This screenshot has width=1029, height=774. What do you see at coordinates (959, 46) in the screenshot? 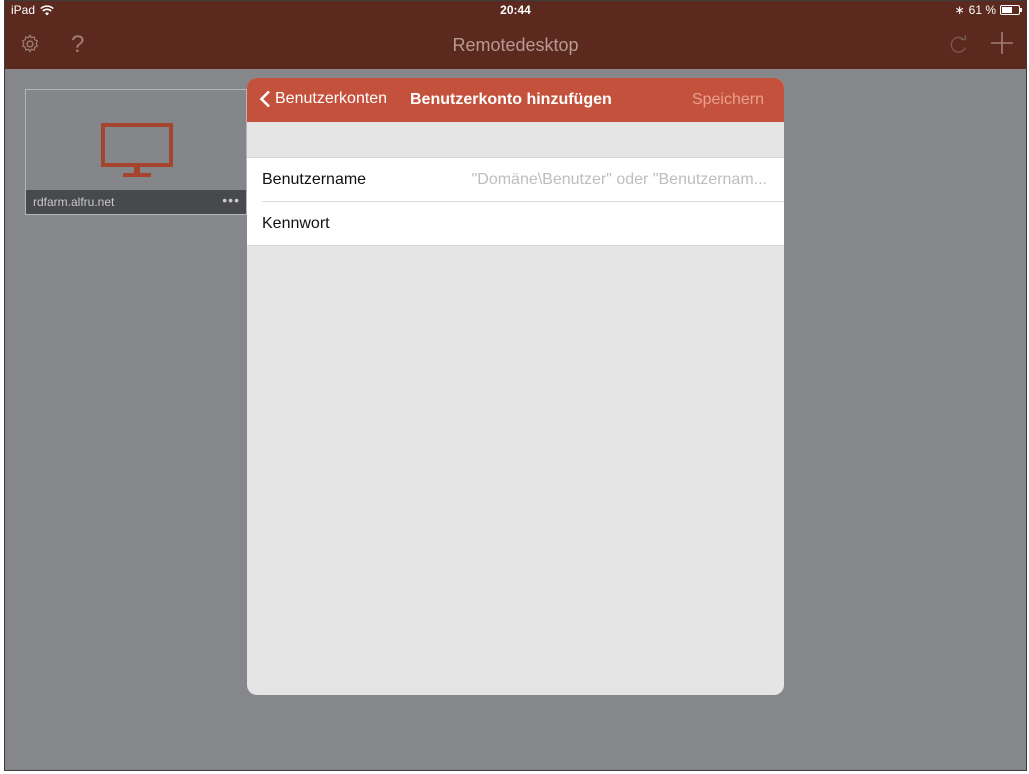
I see `refresh-icon` at bounding box center [959, 46].